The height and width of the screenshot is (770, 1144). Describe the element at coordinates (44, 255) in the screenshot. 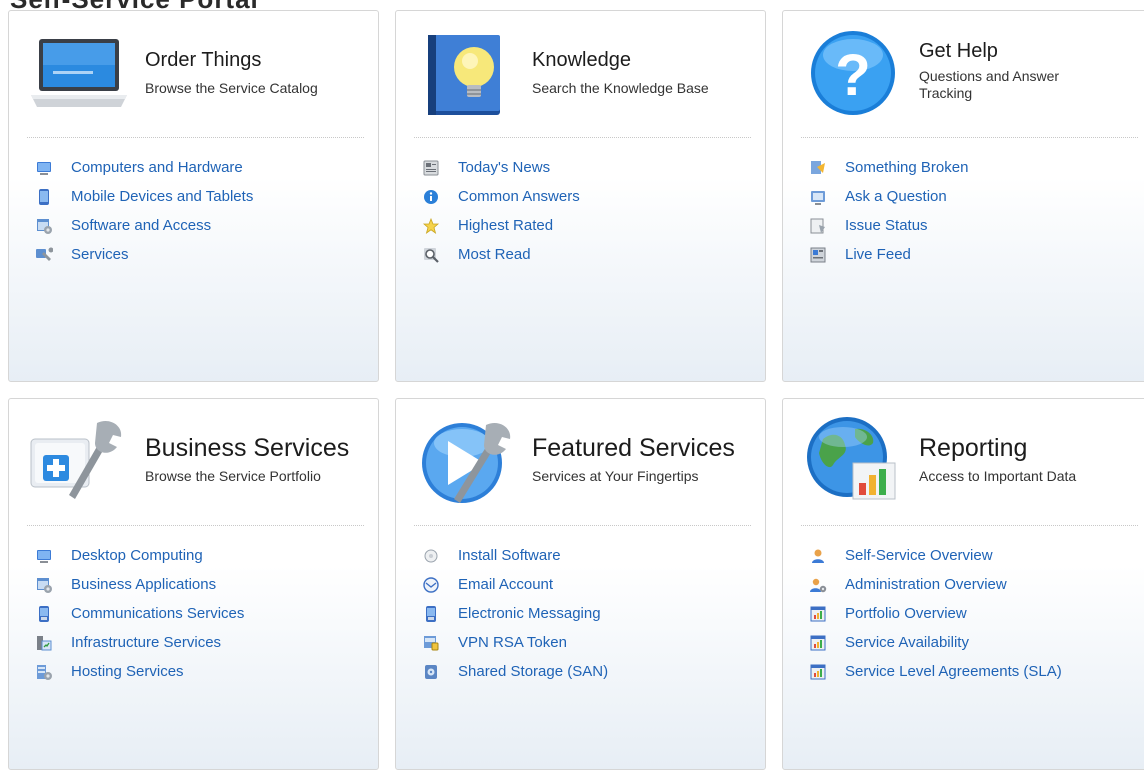

I see `services-icon` at that location.